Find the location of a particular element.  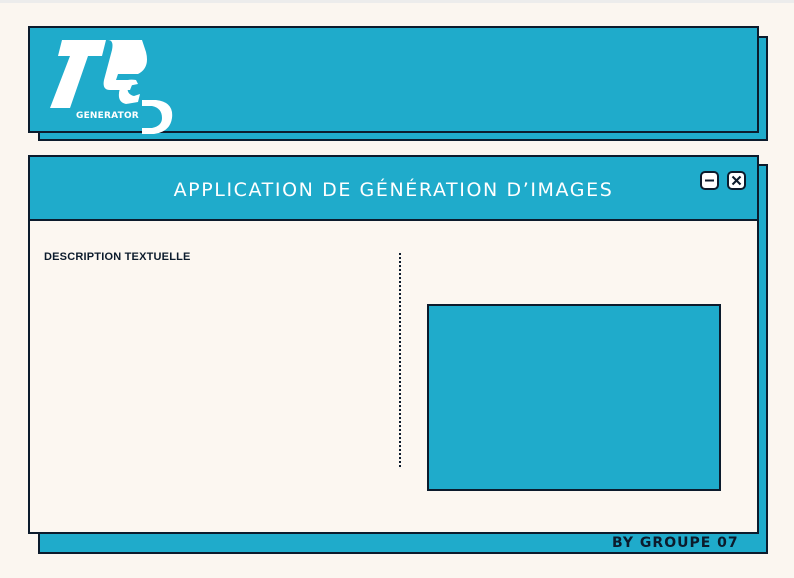

minus-icon is located at coordinates (709, 180).